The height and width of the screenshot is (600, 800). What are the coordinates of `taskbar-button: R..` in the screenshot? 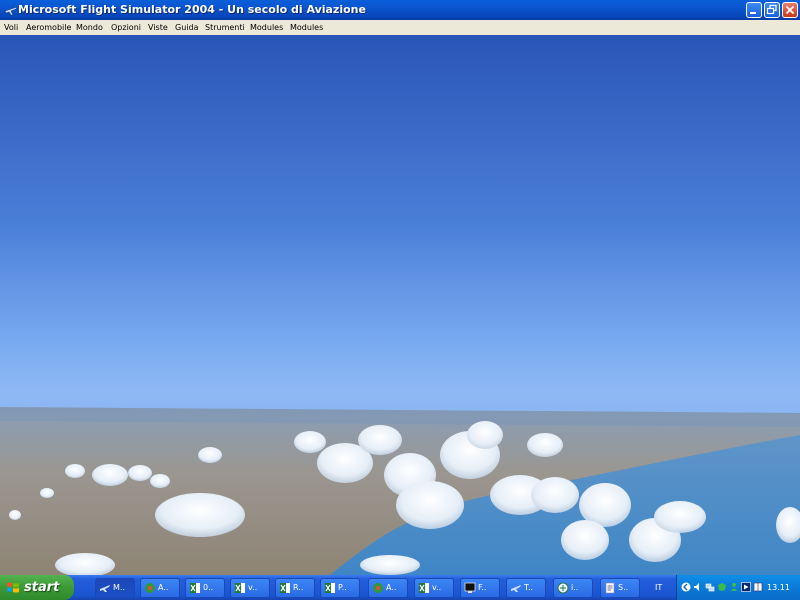 It's located at (295, 588).